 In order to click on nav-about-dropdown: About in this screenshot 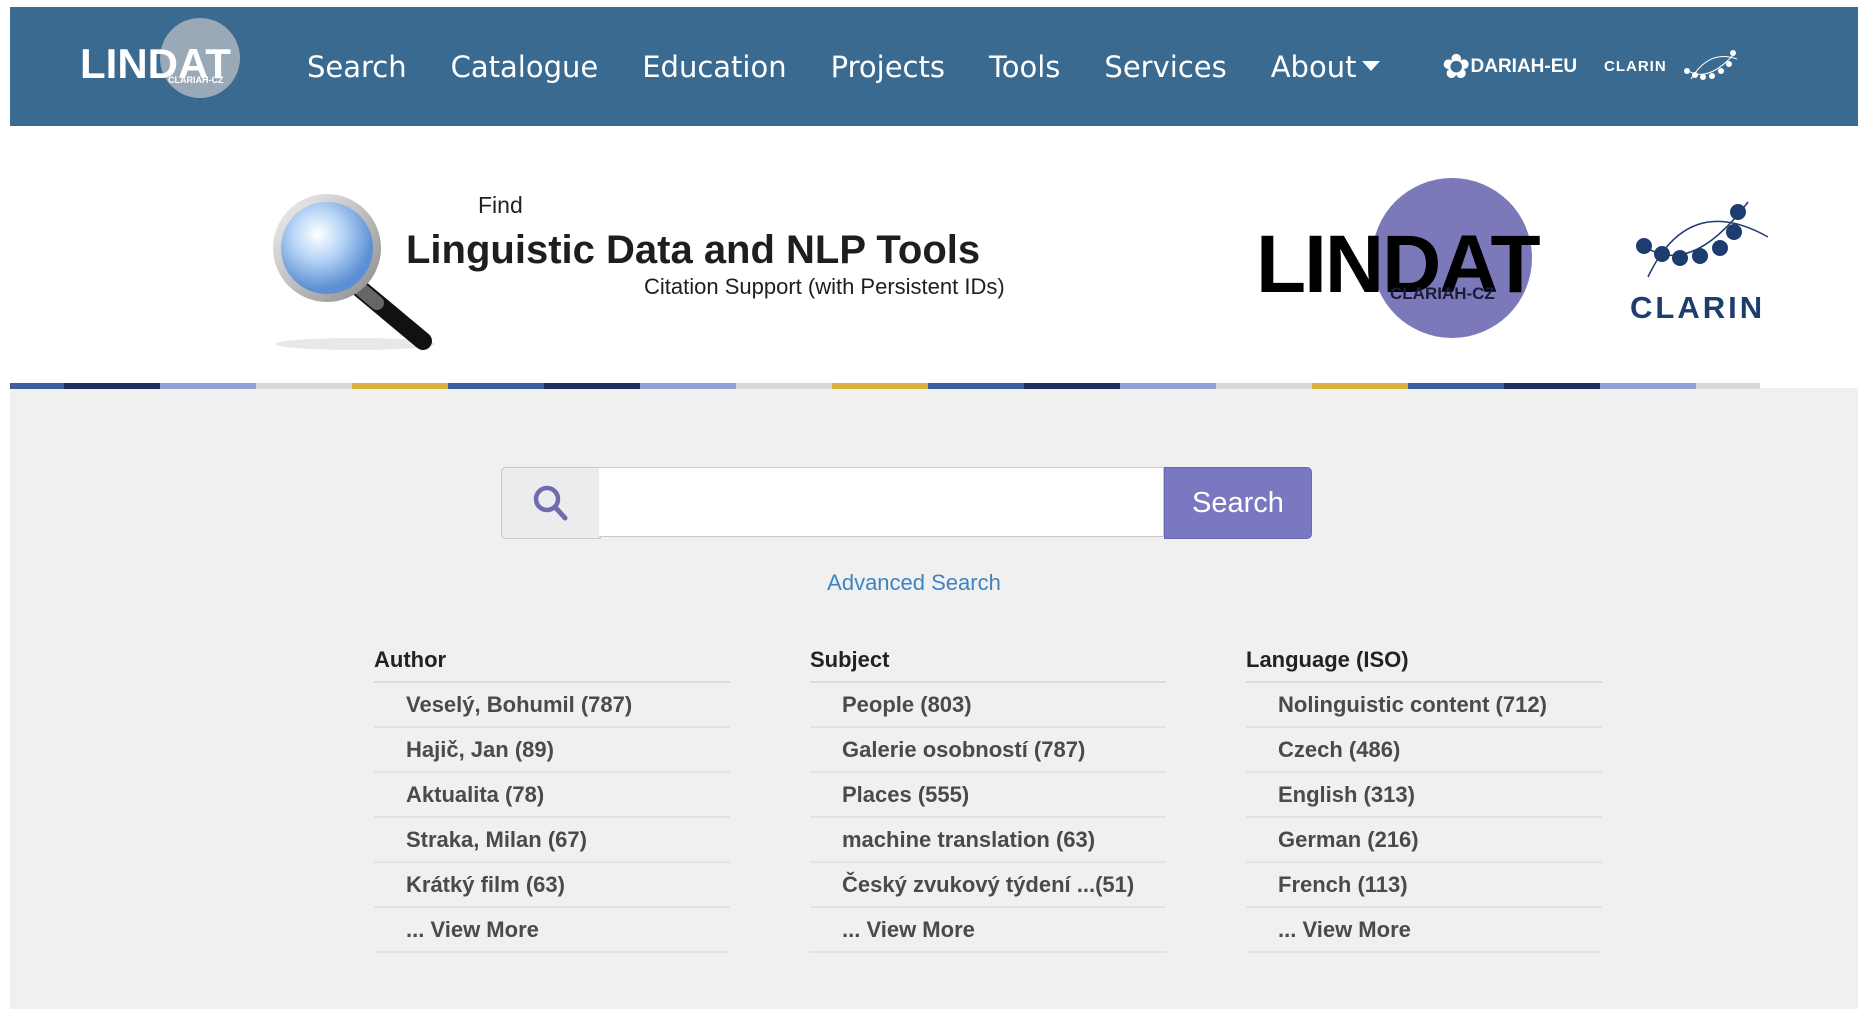, I will do `click(1326, 67)`.